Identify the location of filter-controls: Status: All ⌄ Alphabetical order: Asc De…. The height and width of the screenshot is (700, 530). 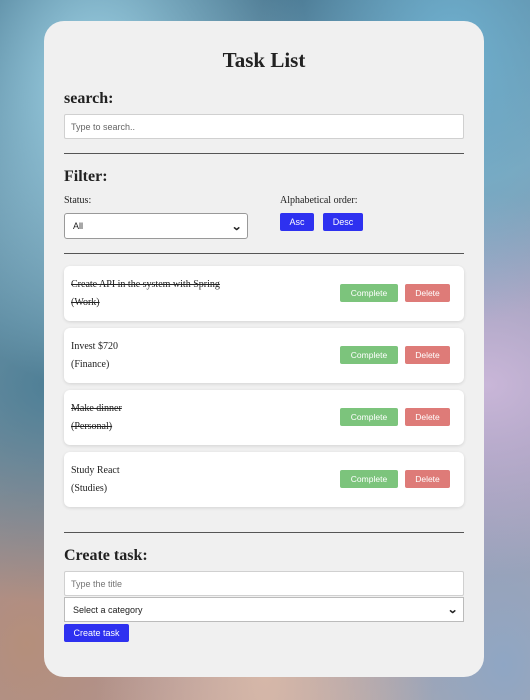
(264, 217).